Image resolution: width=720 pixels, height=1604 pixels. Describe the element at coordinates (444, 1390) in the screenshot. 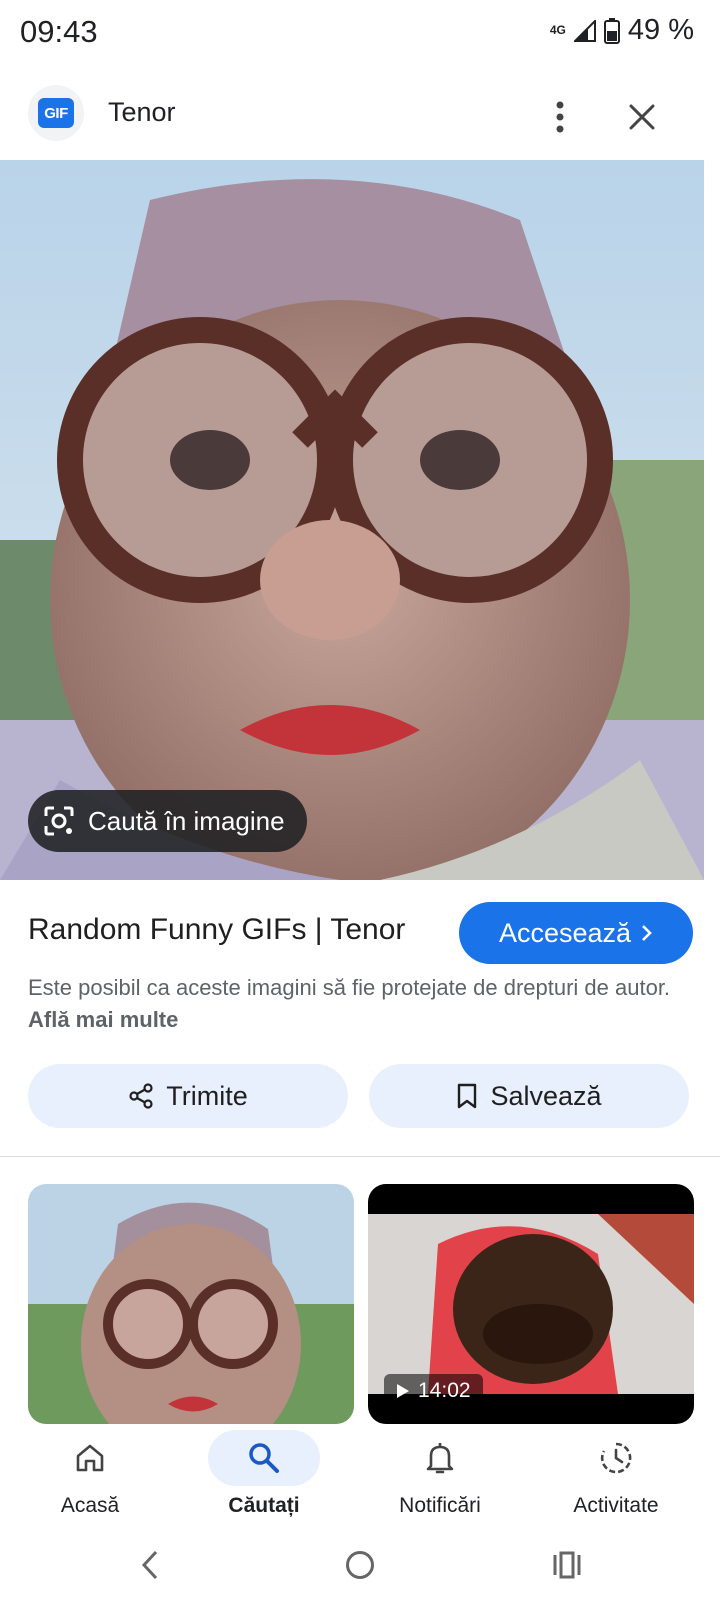

I see `video-duration: 14:02` at that location.